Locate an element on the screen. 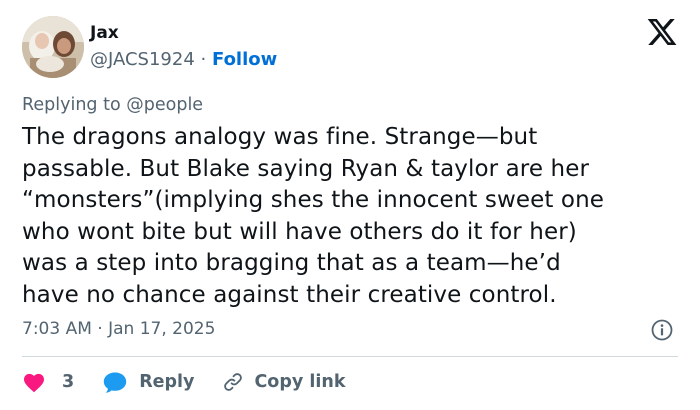 The height and width of the screenshot is (410, 700). heart-icon is located at coordinates (34, 383).